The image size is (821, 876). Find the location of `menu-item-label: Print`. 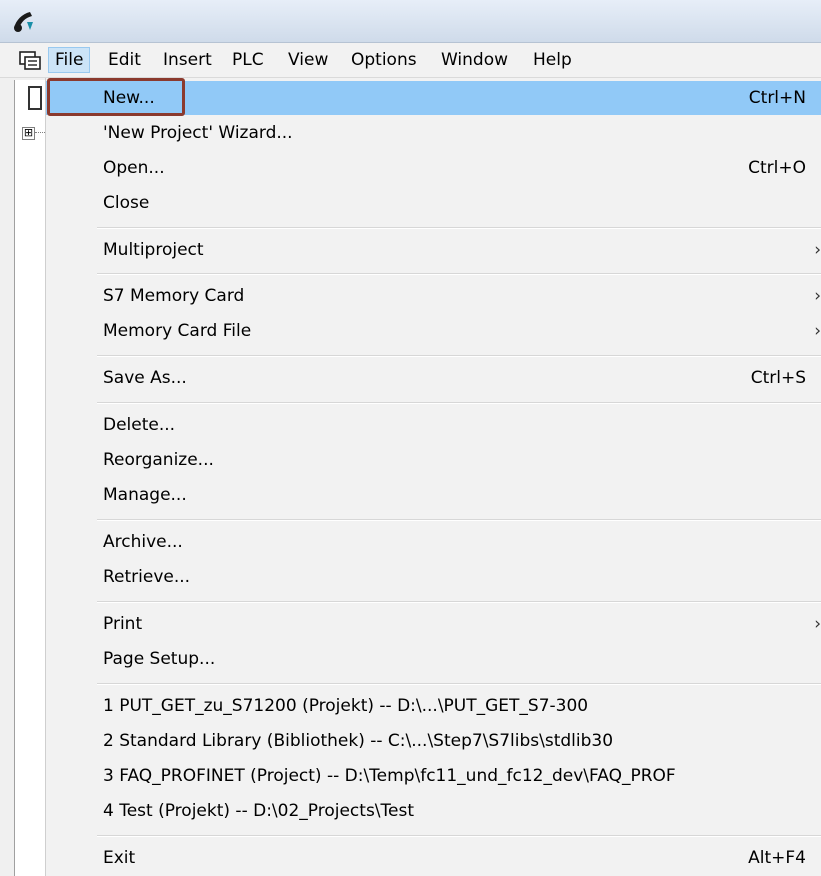

menu-item-label: Print is located at coordinates (123, 624).